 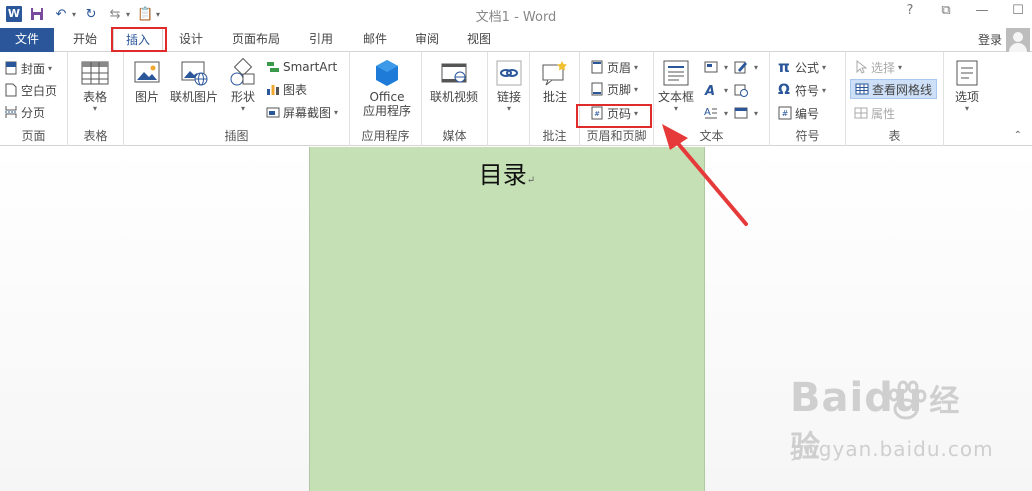 What do you see at coordinates (964, 10) in the screenshot?
I see `window-controls: ? ⧉ — ☐` at bounding box center [964, 10].